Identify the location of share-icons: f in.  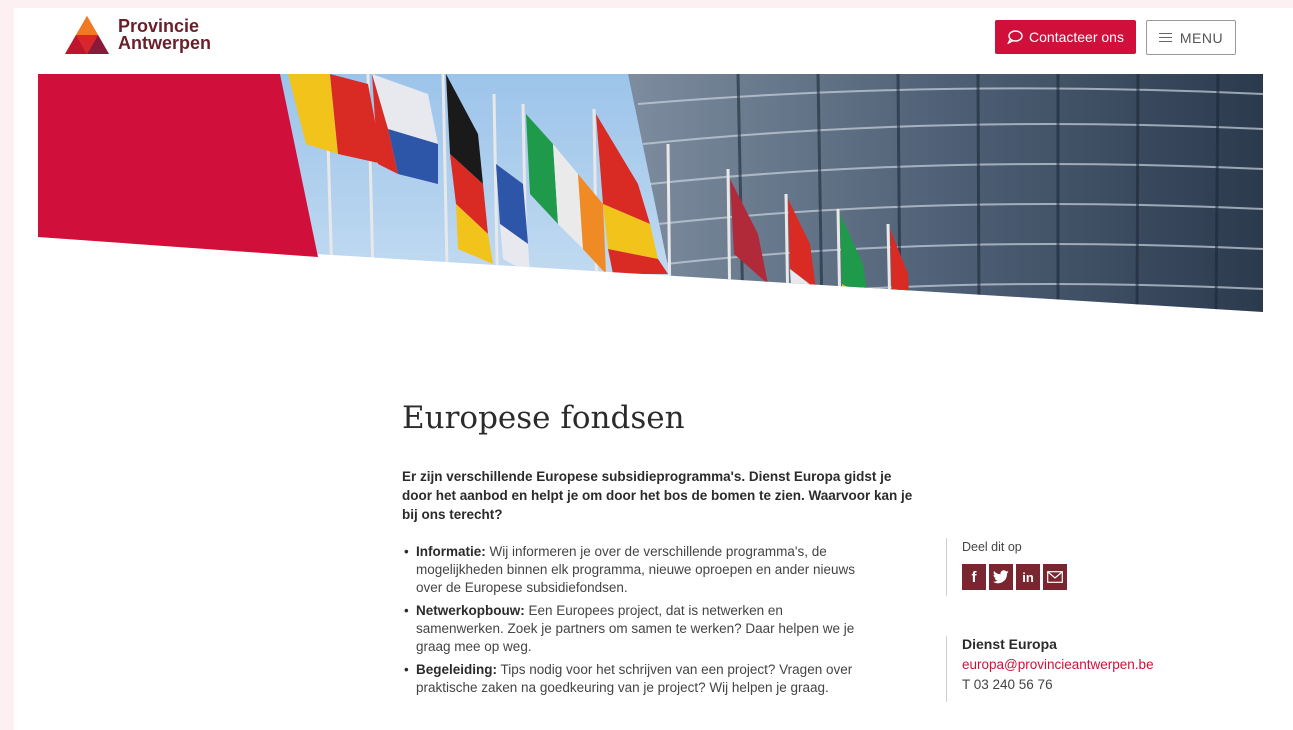
(1014, 577).